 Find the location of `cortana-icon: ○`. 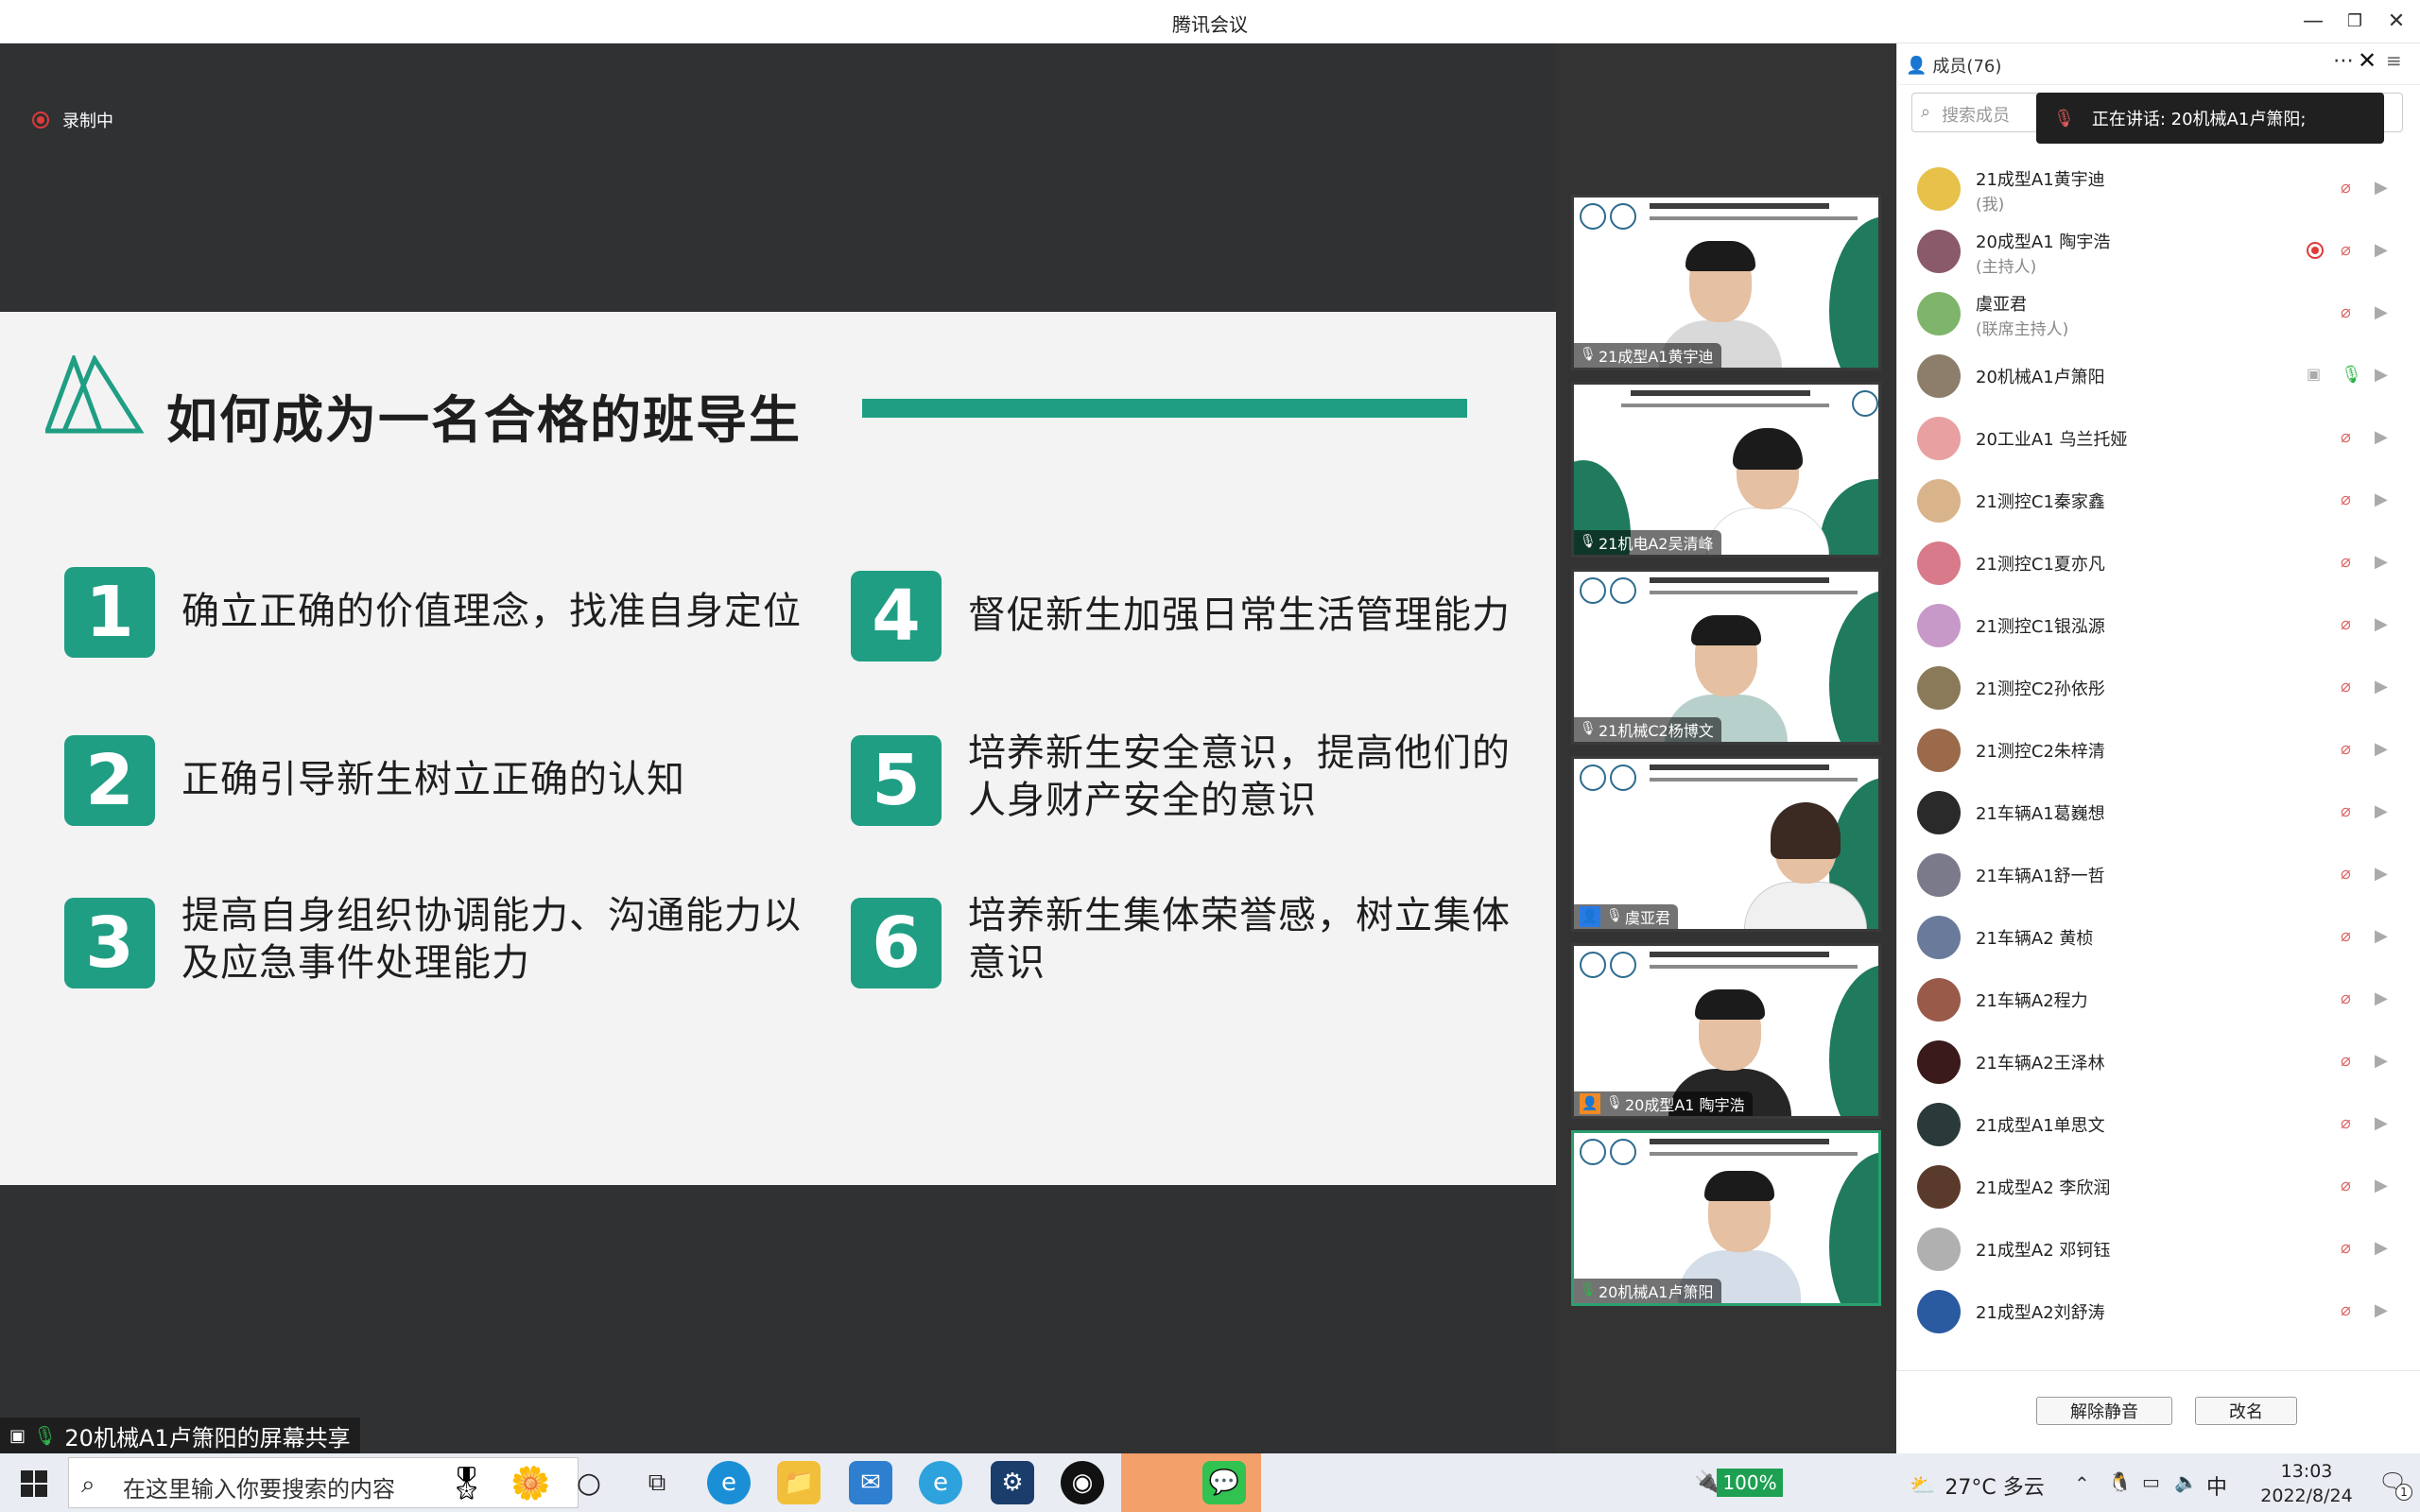

cortana-icon: ○ is located at coordinates (589, 1482).